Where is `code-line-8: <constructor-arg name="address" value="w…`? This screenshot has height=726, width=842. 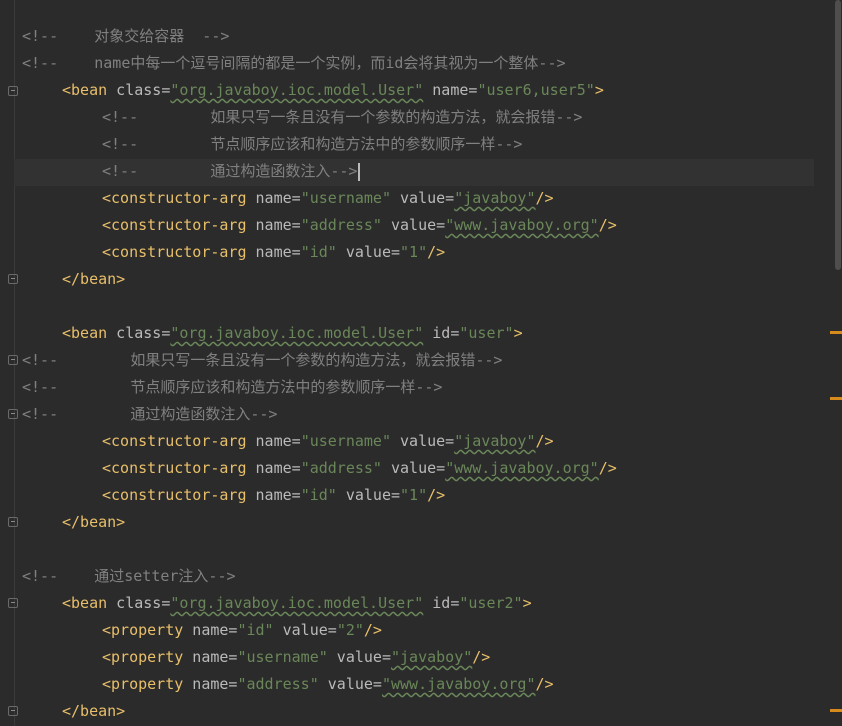
code-line-8: <constructor-arg name="address" value="w… is located at coordinates (359, 225).